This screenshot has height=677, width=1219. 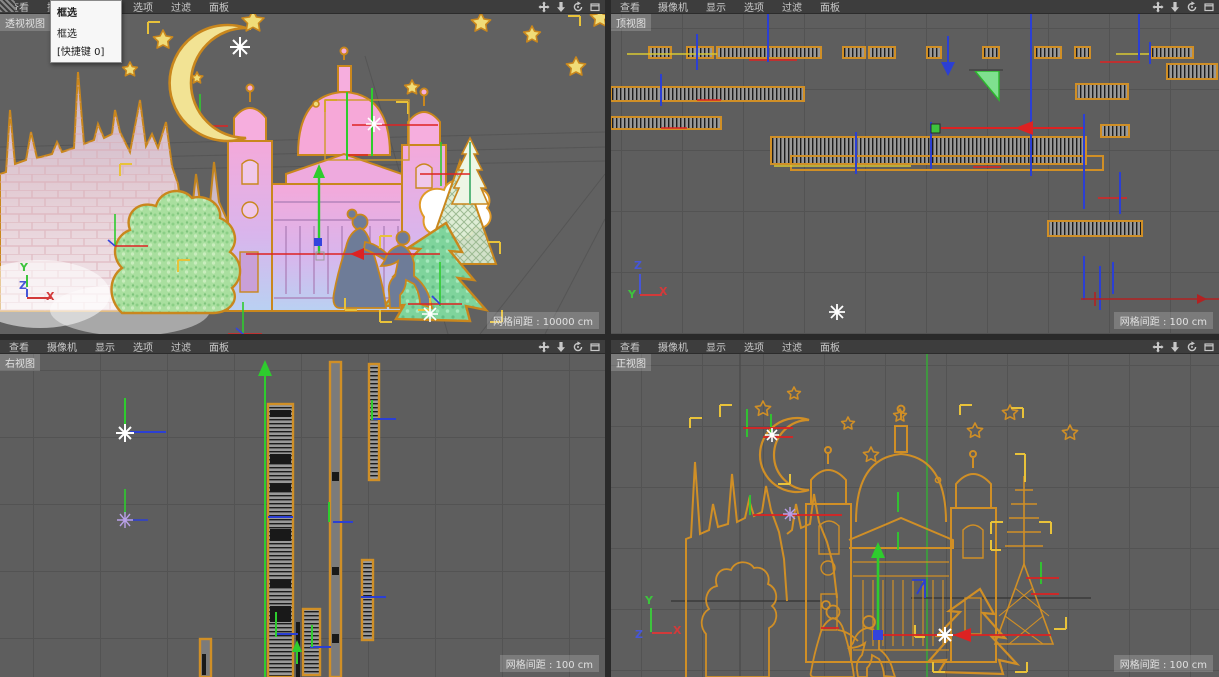 What do you see at coordinates (646, 285) in the screenshot?
I see `axis-indicator: Z Y X` at bounding box center [646, 285].